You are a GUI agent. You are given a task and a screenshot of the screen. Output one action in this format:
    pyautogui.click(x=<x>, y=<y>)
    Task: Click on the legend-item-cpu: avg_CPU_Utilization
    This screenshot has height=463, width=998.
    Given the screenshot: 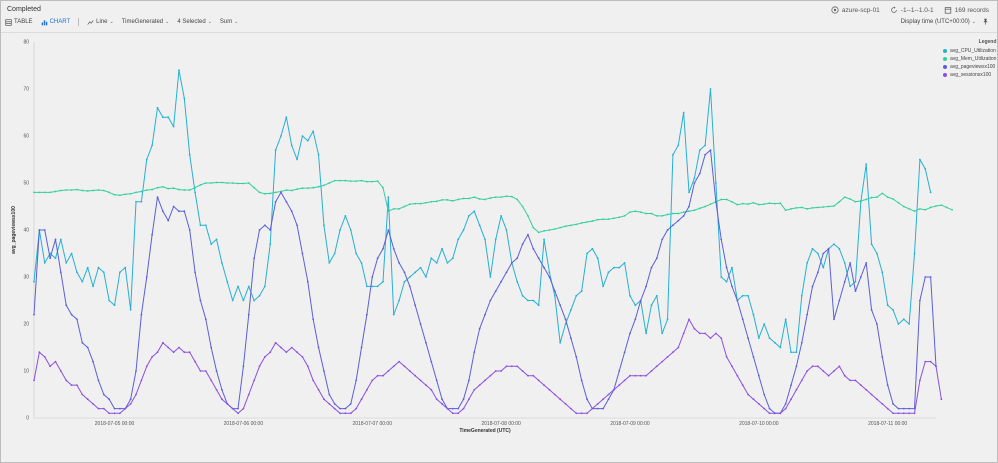 What is the action you would take?
    pyautogui.click(x=969, y=51)
    